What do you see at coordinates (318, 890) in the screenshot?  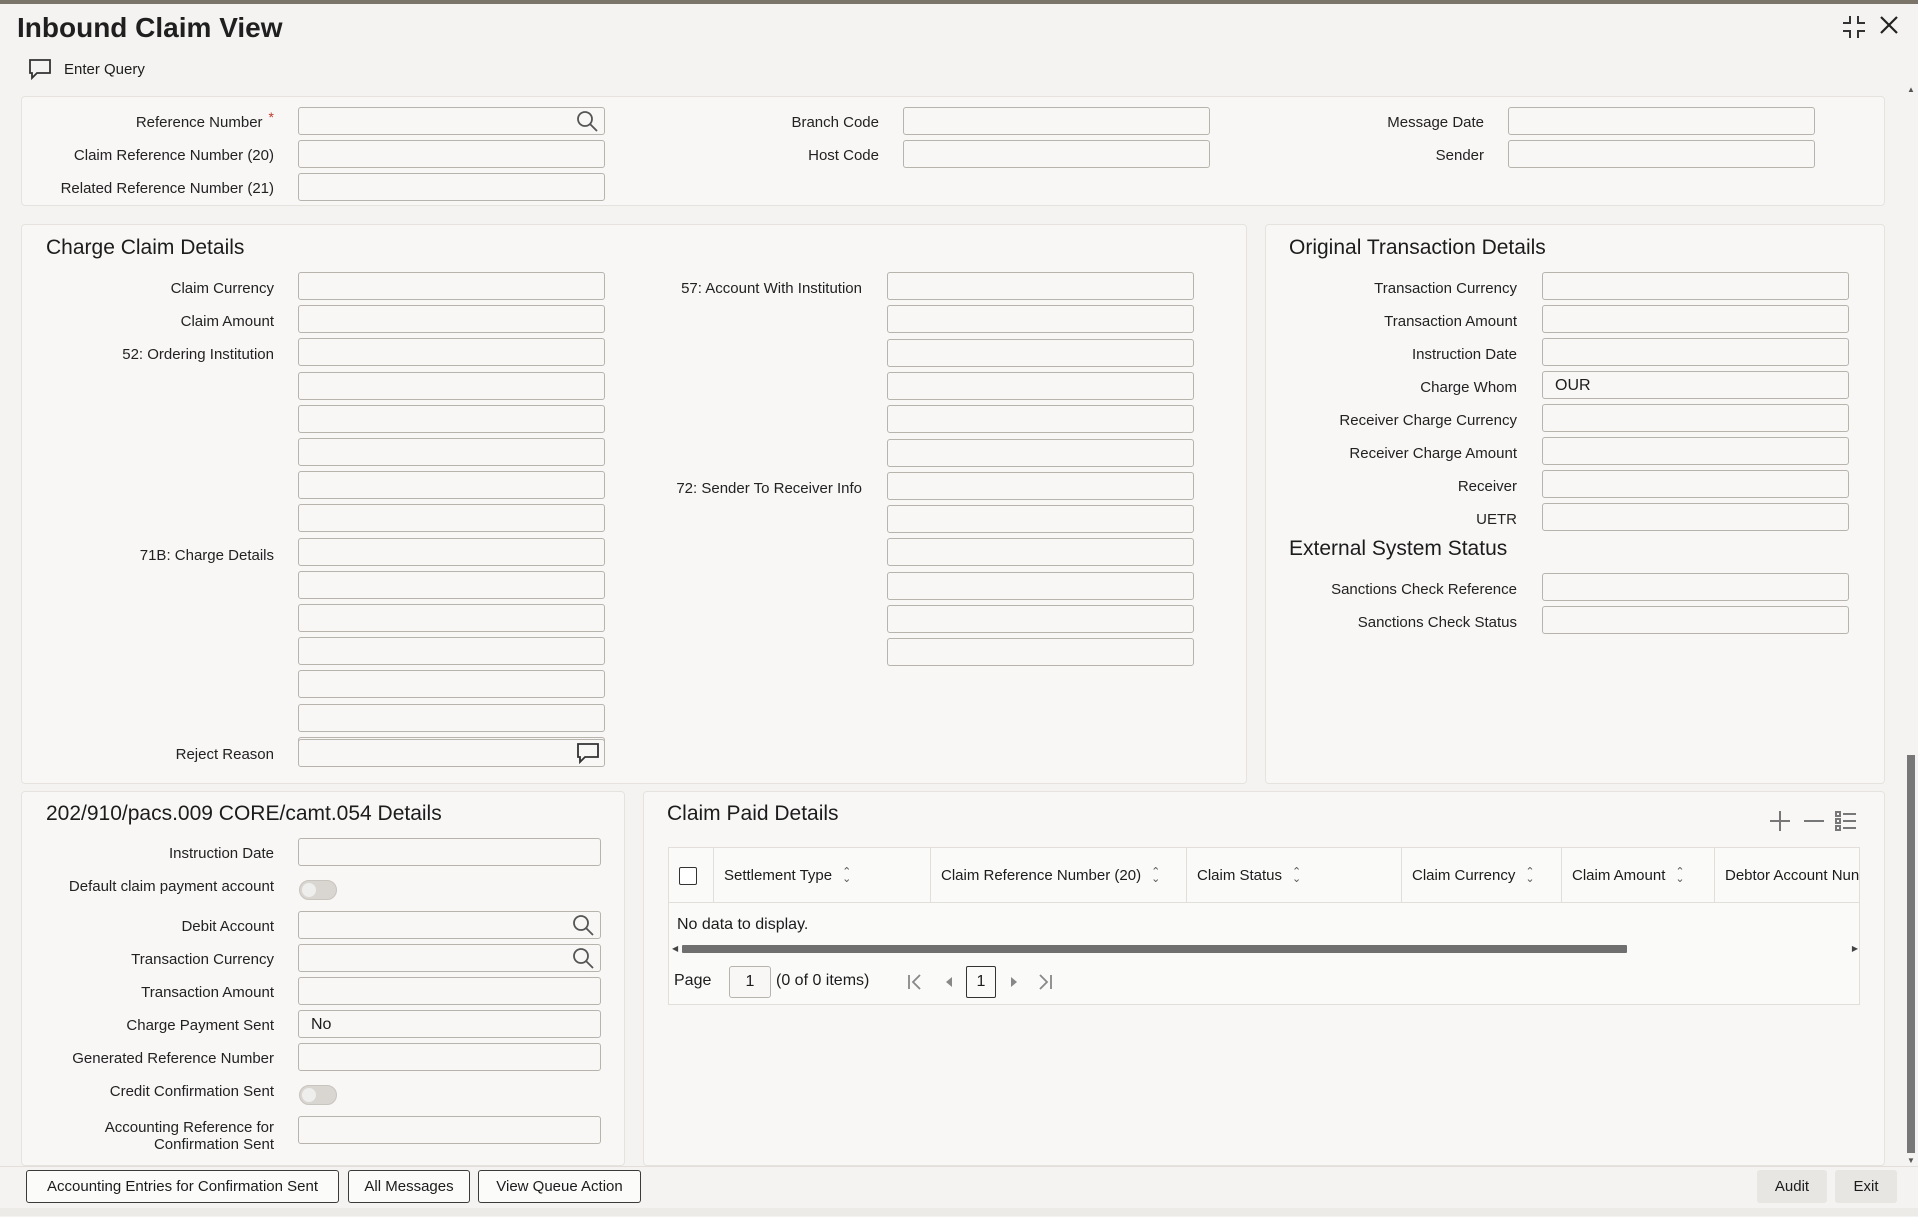 I see `default-claim-payment-account-toggle` at bounding box center [318, 890].